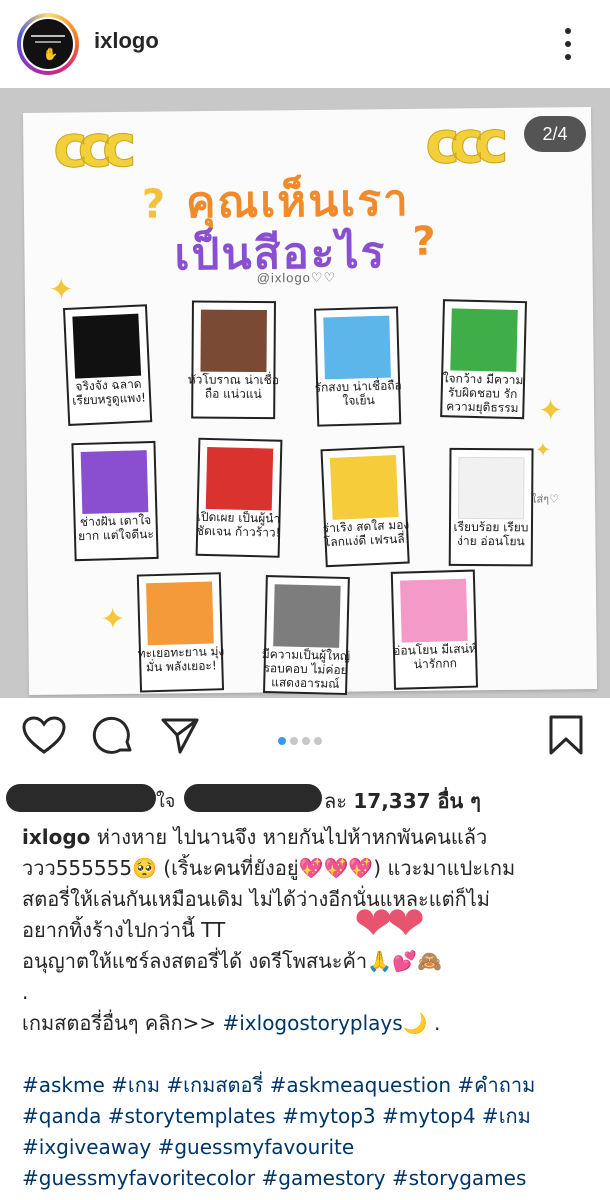 This screenshot has width=610, height=1200. What do you see at coordinates (491, 534) in the screenshot?
I see `color-caption: เรียบร้อย เรียบง่าย อ่อนโยน` at bounding box center [491, 534].